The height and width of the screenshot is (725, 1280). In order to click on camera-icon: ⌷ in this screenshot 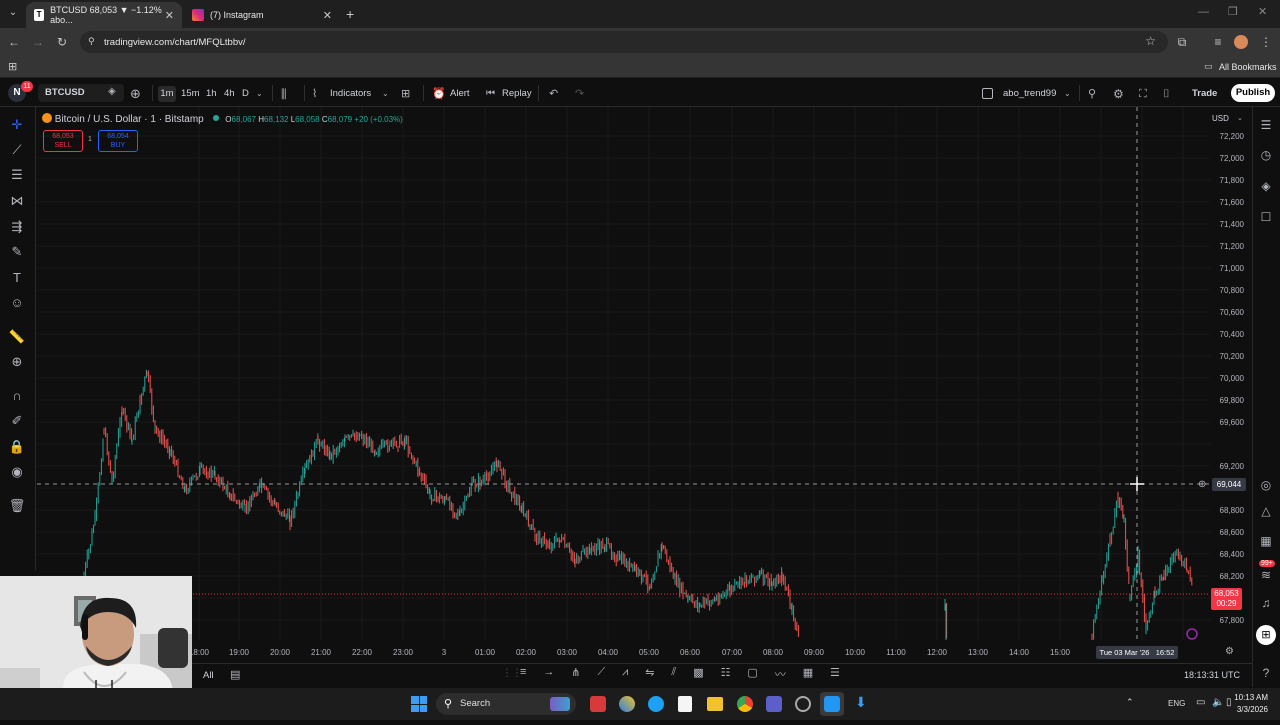, I will do `click(1166, 94)`.